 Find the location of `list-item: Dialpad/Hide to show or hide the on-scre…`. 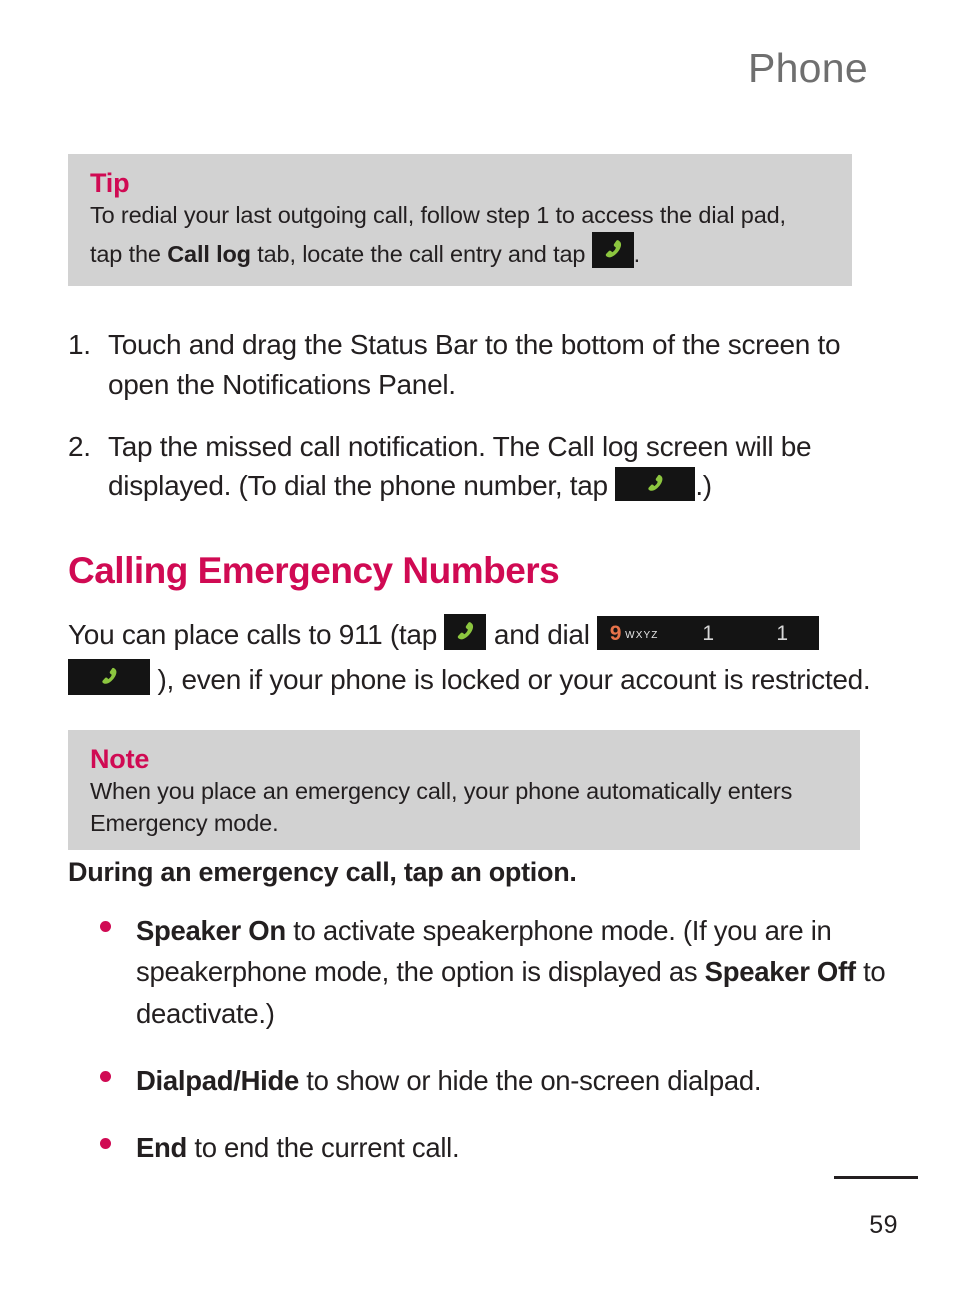

list-item: Dialpad/Hide to show or hide the on-scre… is located at coordinates (495, 1080).